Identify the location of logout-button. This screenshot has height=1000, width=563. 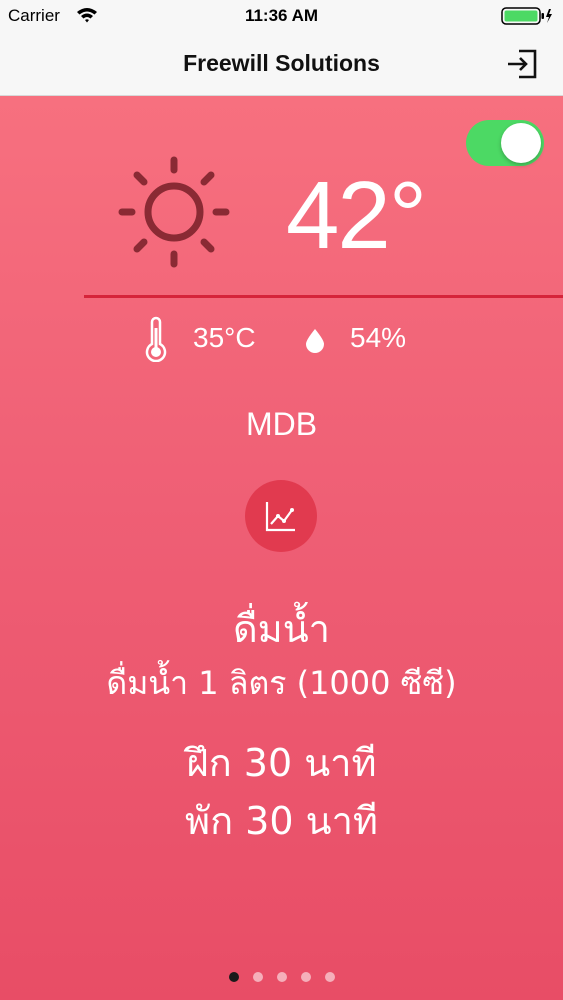
(522, 64).